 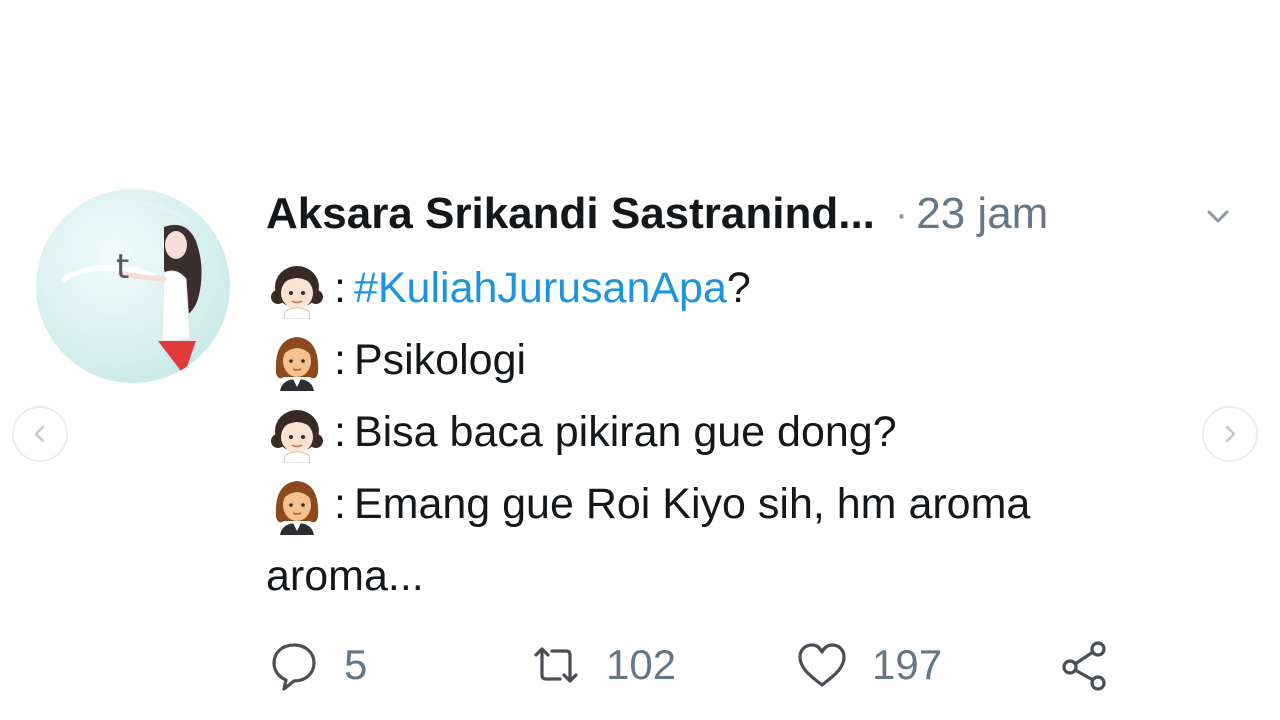 What do you see at coordinates (1218, 216) in the screenshot?
I see `chevron-down-icon` at bounding box center [1218, 216].